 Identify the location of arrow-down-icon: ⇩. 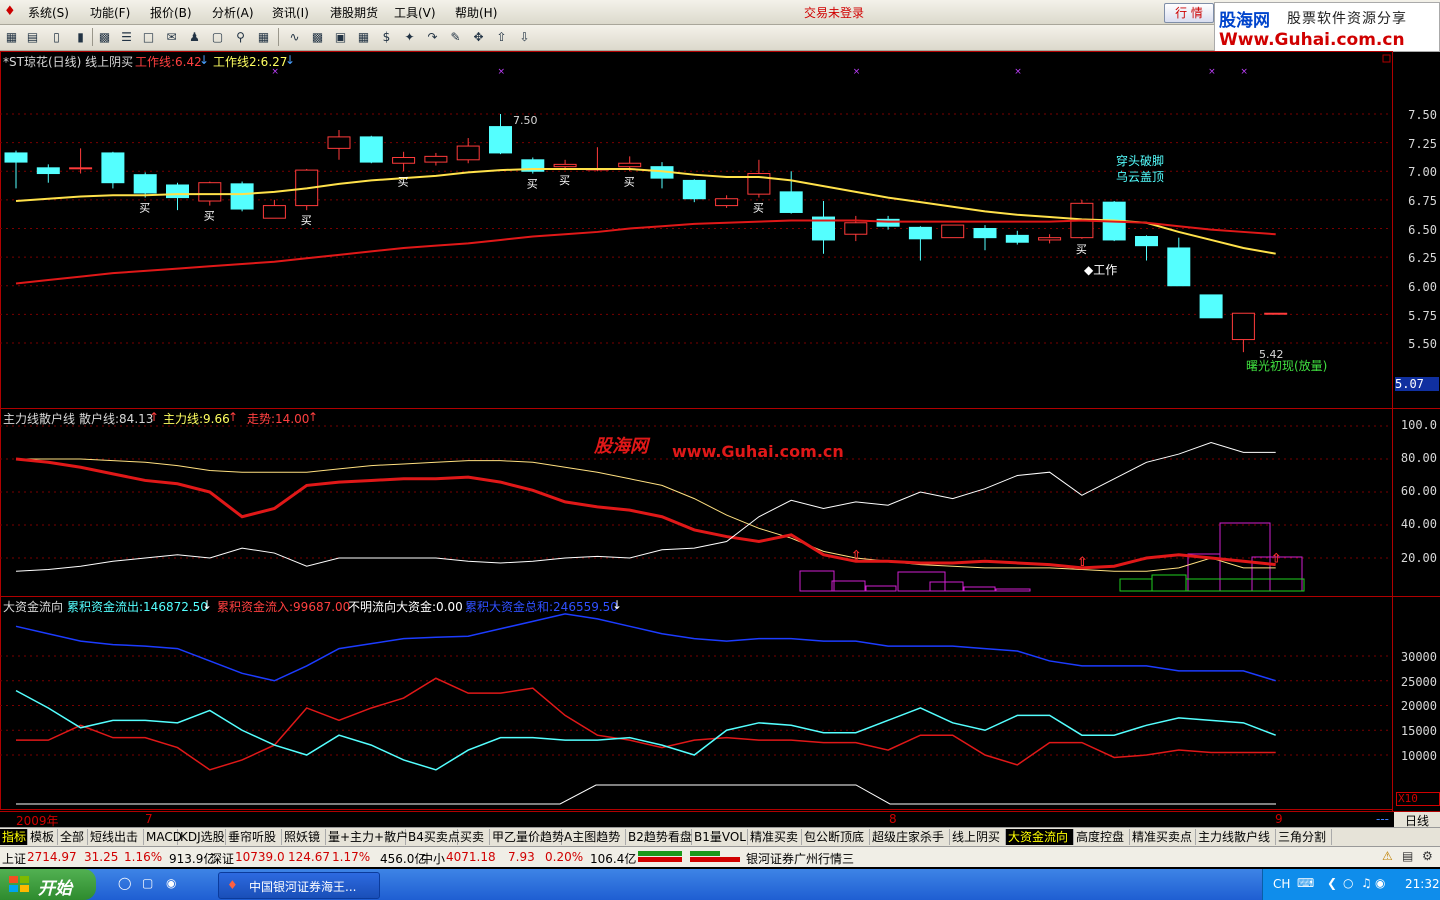
(524, 37).